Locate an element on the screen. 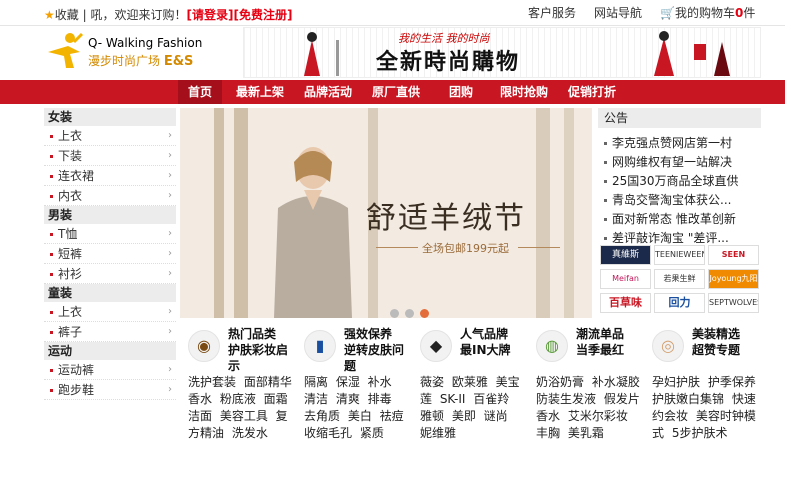 The image size is (785, 498). column-links: 孕妇护肤 护季保养 护肤嫩白集锦 快速约会妆 美容时钟模式 5步护肤术 is located at coordinates (703, 407).